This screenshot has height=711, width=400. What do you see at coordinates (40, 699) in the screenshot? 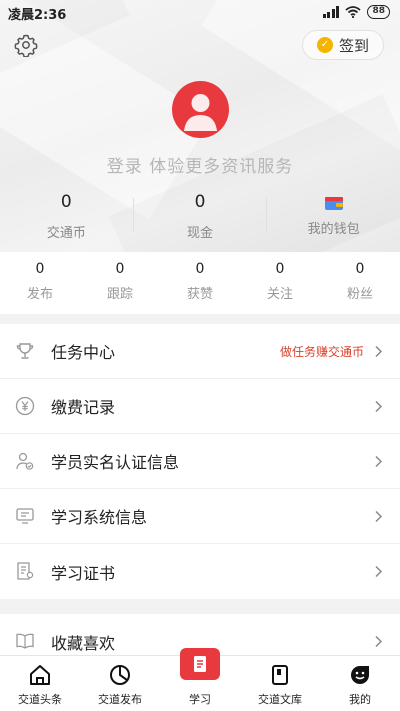
I see `tab-label: 交道头条` at bounding box center [40, 699].